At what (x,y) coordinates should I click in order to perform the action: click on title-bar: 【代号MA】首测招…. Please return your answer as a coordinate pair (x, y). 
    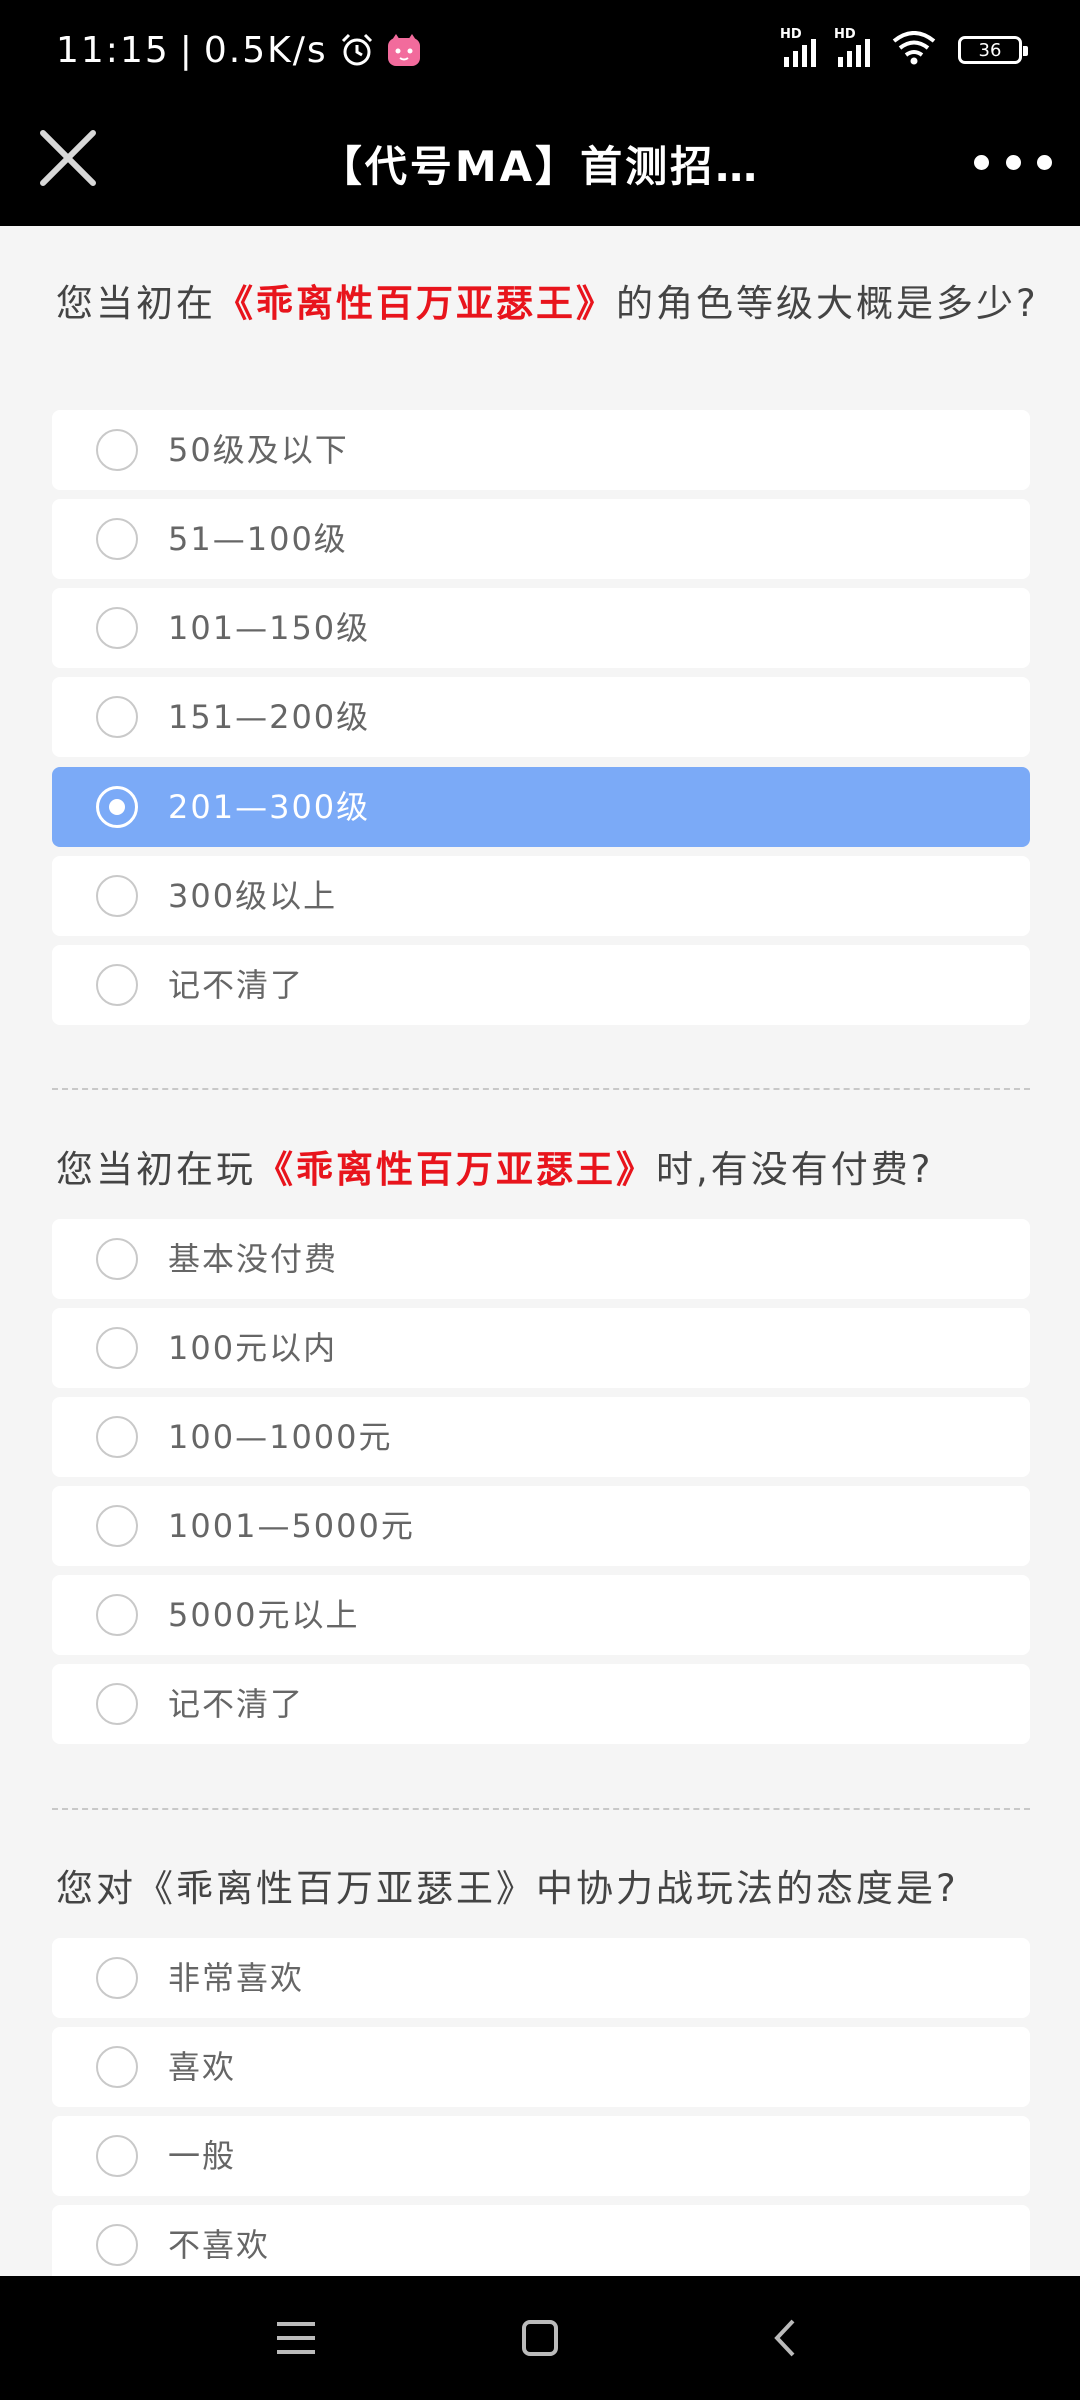
    Looking at the image, I should click on (540, 163).